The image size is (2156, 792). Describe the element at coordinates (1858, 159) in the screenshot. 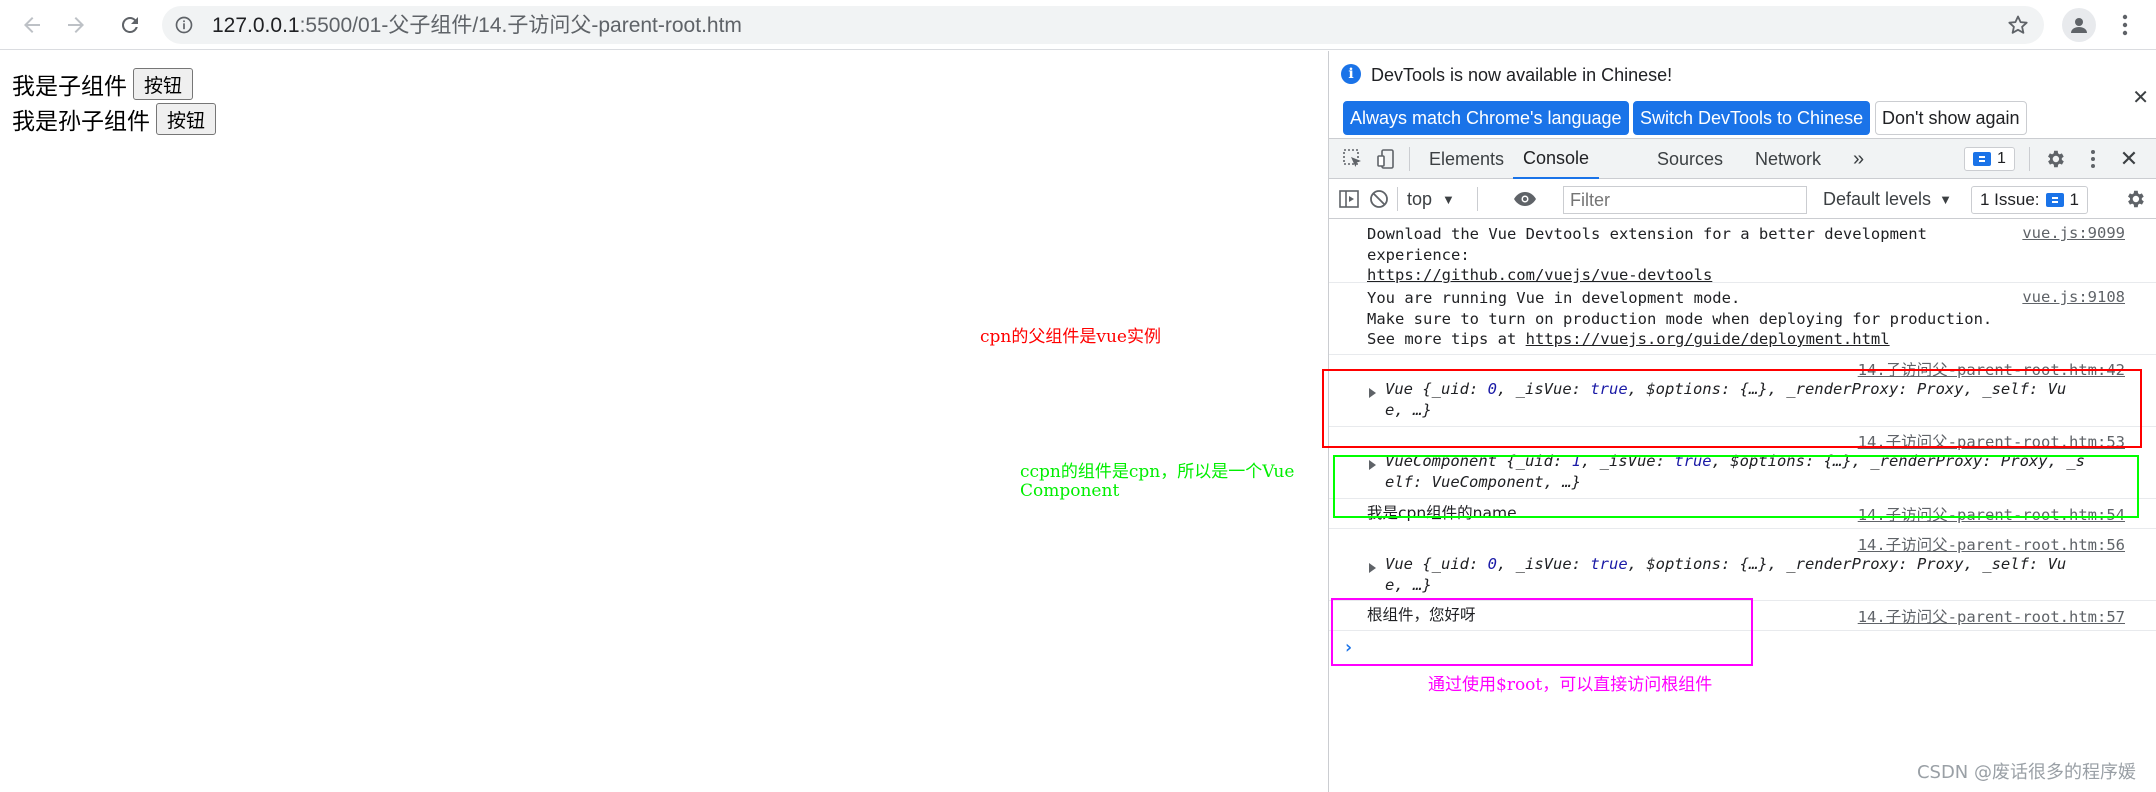

I see `more-tabs-chevron-icon: »` at that location.